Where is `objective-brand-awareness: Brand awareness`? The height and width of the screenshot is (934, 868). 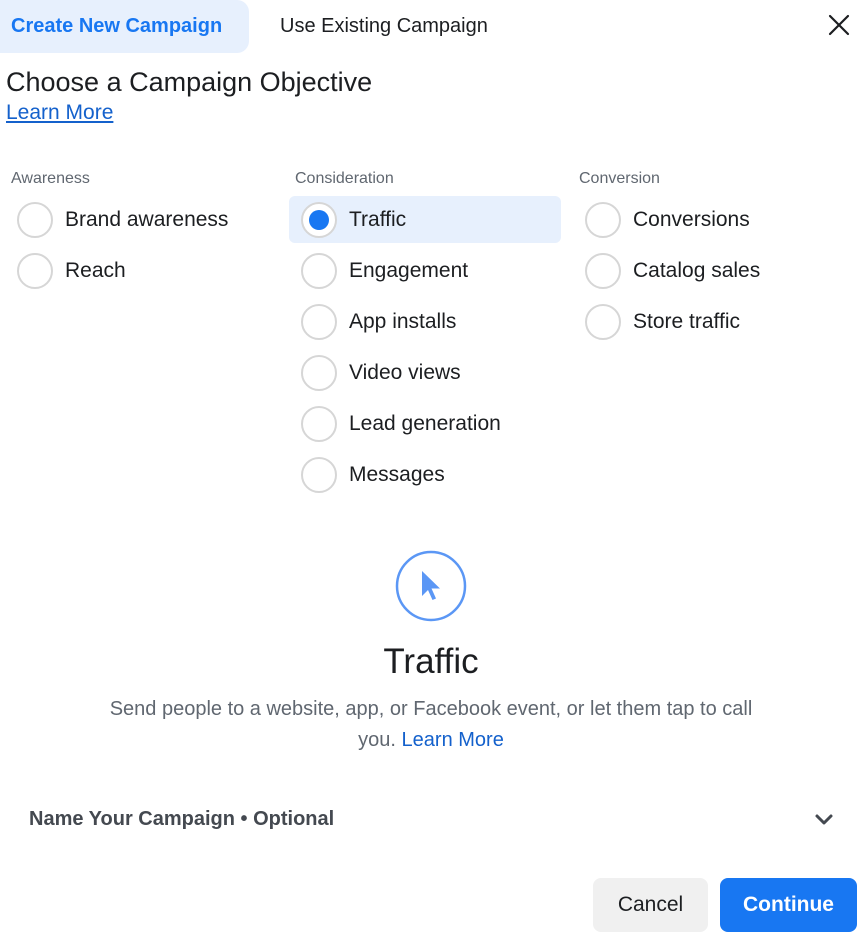 objective-brand-awareness: Brand awareness is located at coordinates (141, 219).